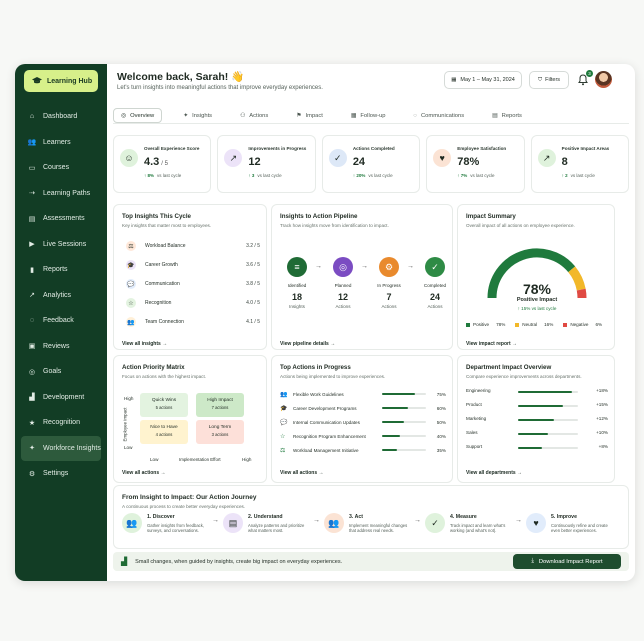  I want to click on tab-reports: ▤ Reports, so click(507, 115).